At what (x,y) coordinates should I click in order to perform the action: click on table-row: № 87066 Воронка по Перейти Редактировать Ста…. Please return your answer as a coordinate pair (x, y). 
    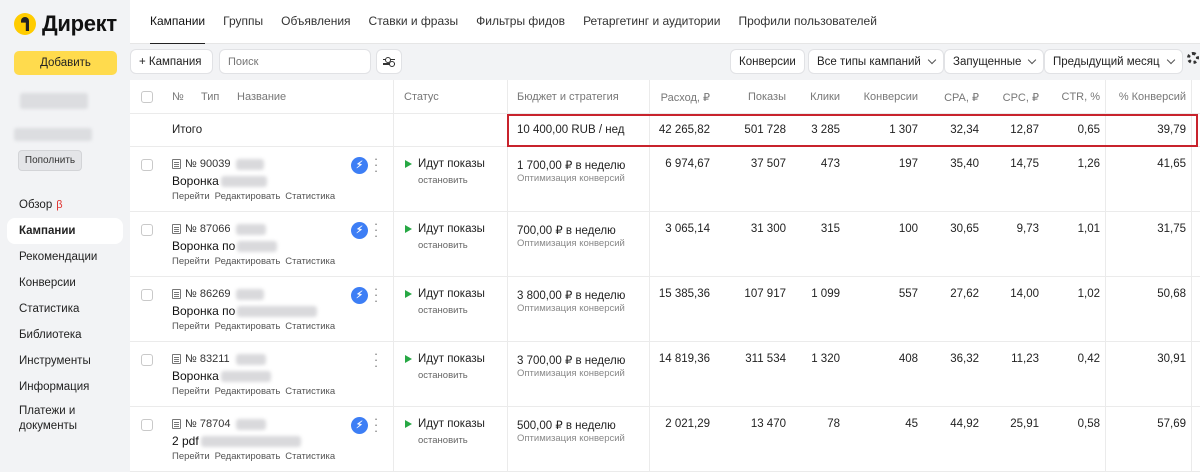
    Looking at the image, I should click on (665, 244).